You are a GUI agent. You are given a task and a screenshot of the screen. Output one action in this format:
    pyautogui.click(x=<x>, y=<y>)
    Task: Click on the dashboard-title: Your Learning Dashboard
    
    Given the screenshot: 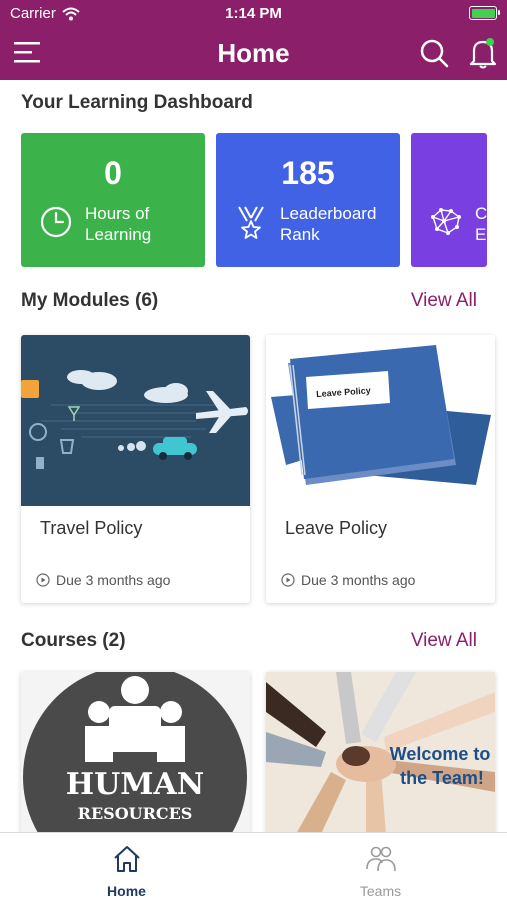 What is the action you would take?
    pyautogui.click(x=137, y=102)
    